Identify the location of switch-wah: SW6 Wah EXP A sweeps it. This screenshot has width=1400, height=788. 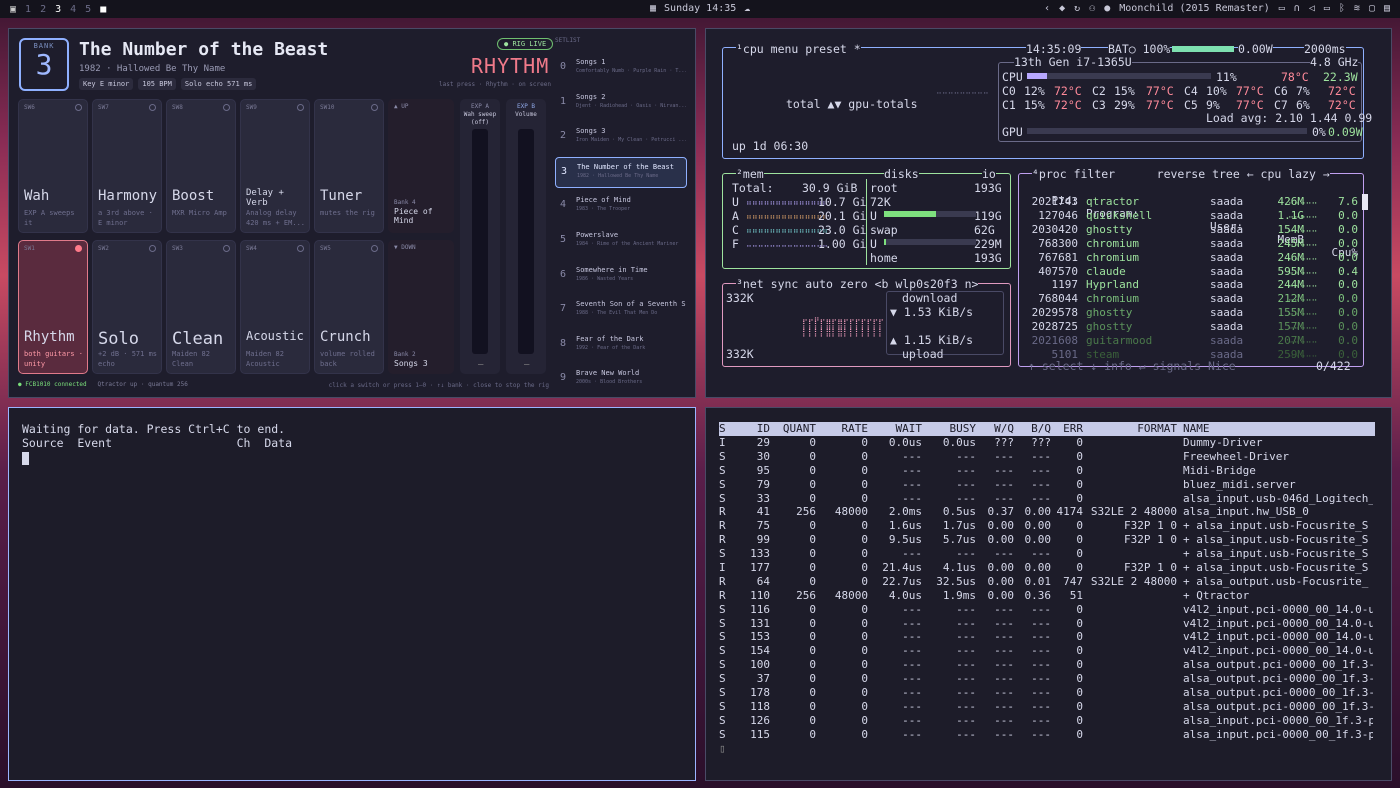
(53, 166).